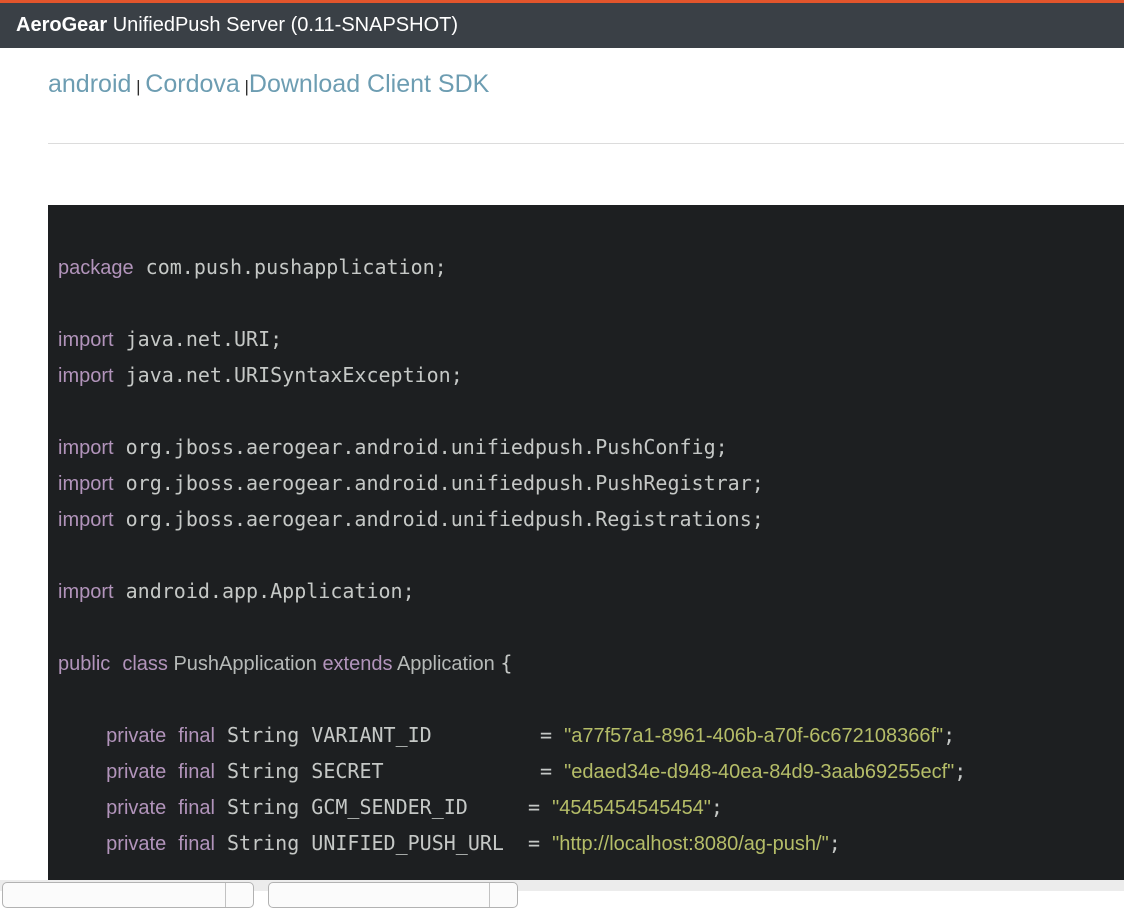  I want to click on code-string: "4545454545454", so click(631, 808).